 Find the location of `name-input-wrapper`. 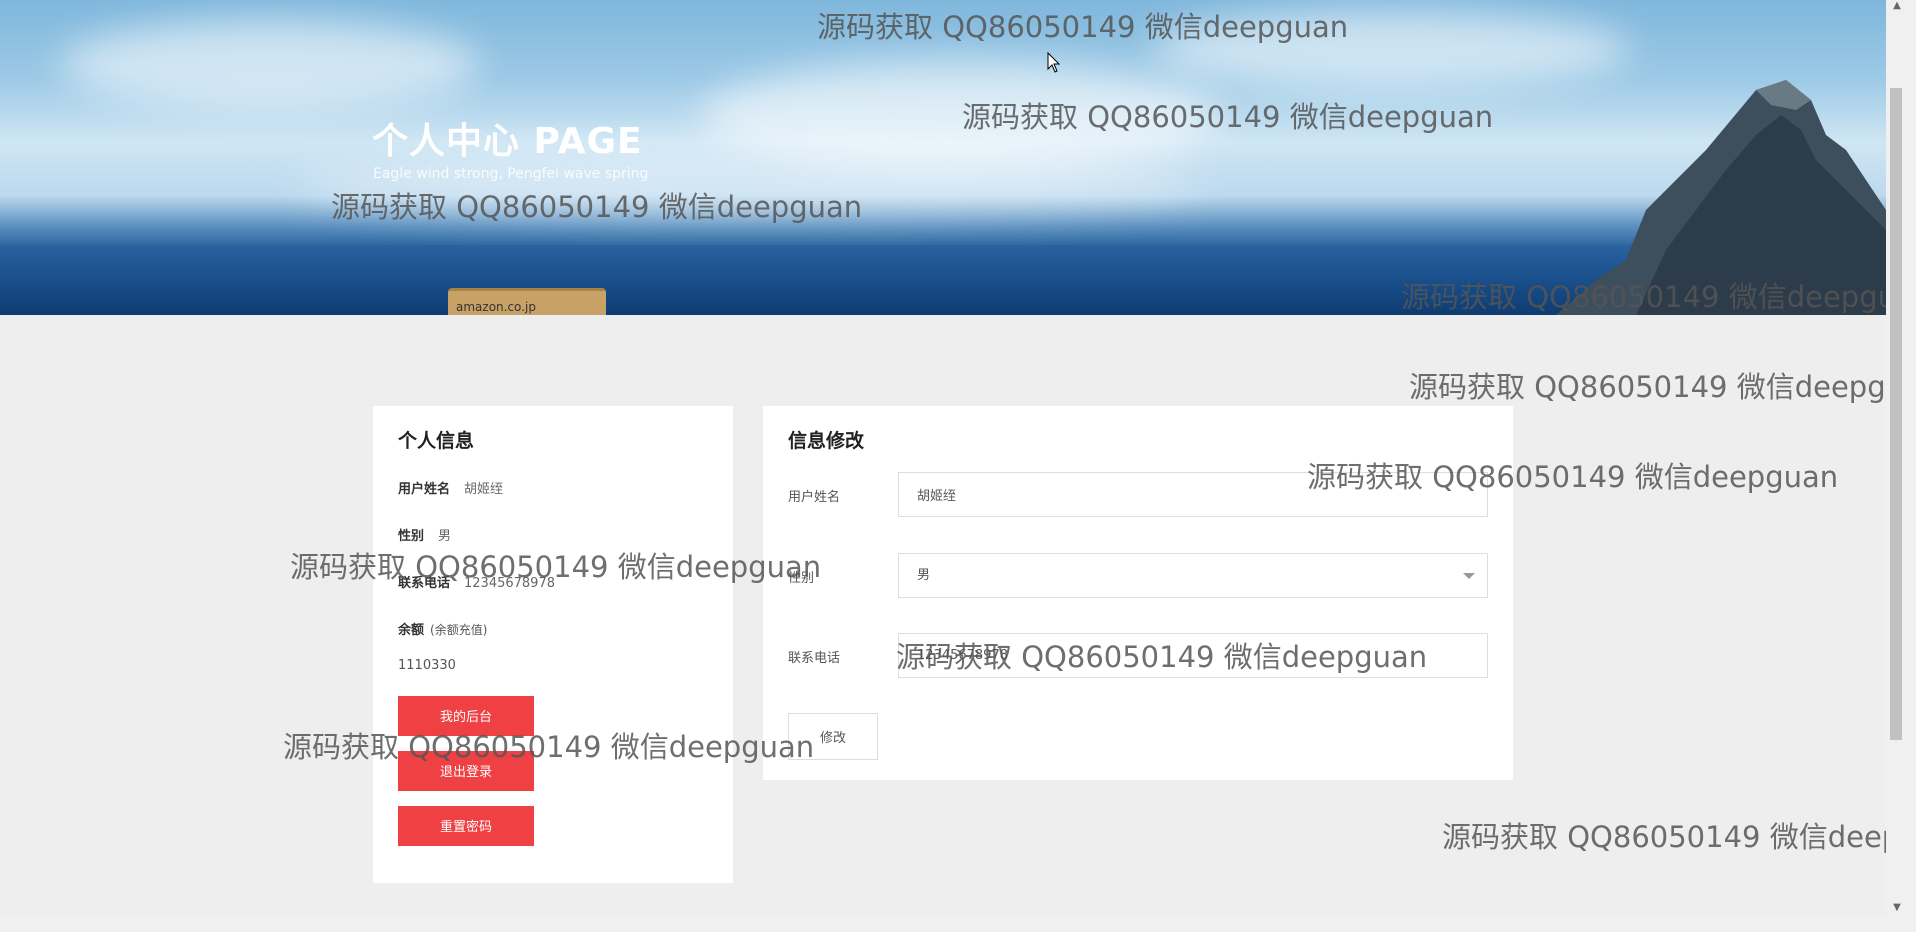

name-input-wrapper is located at coordinates (1193, 494).